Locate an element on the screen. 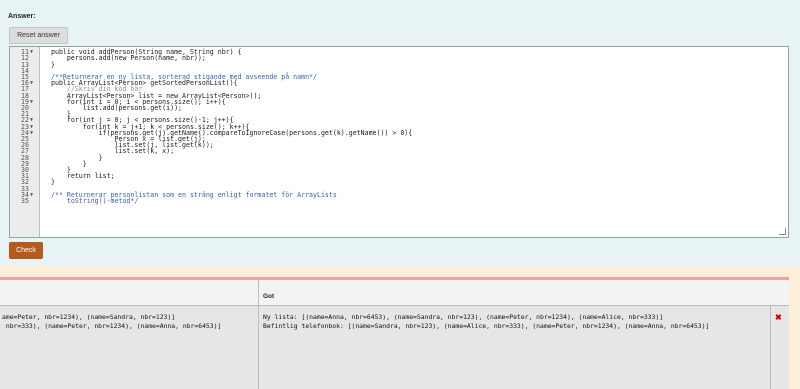  check-button: Check is located at coordinates (26, 250).